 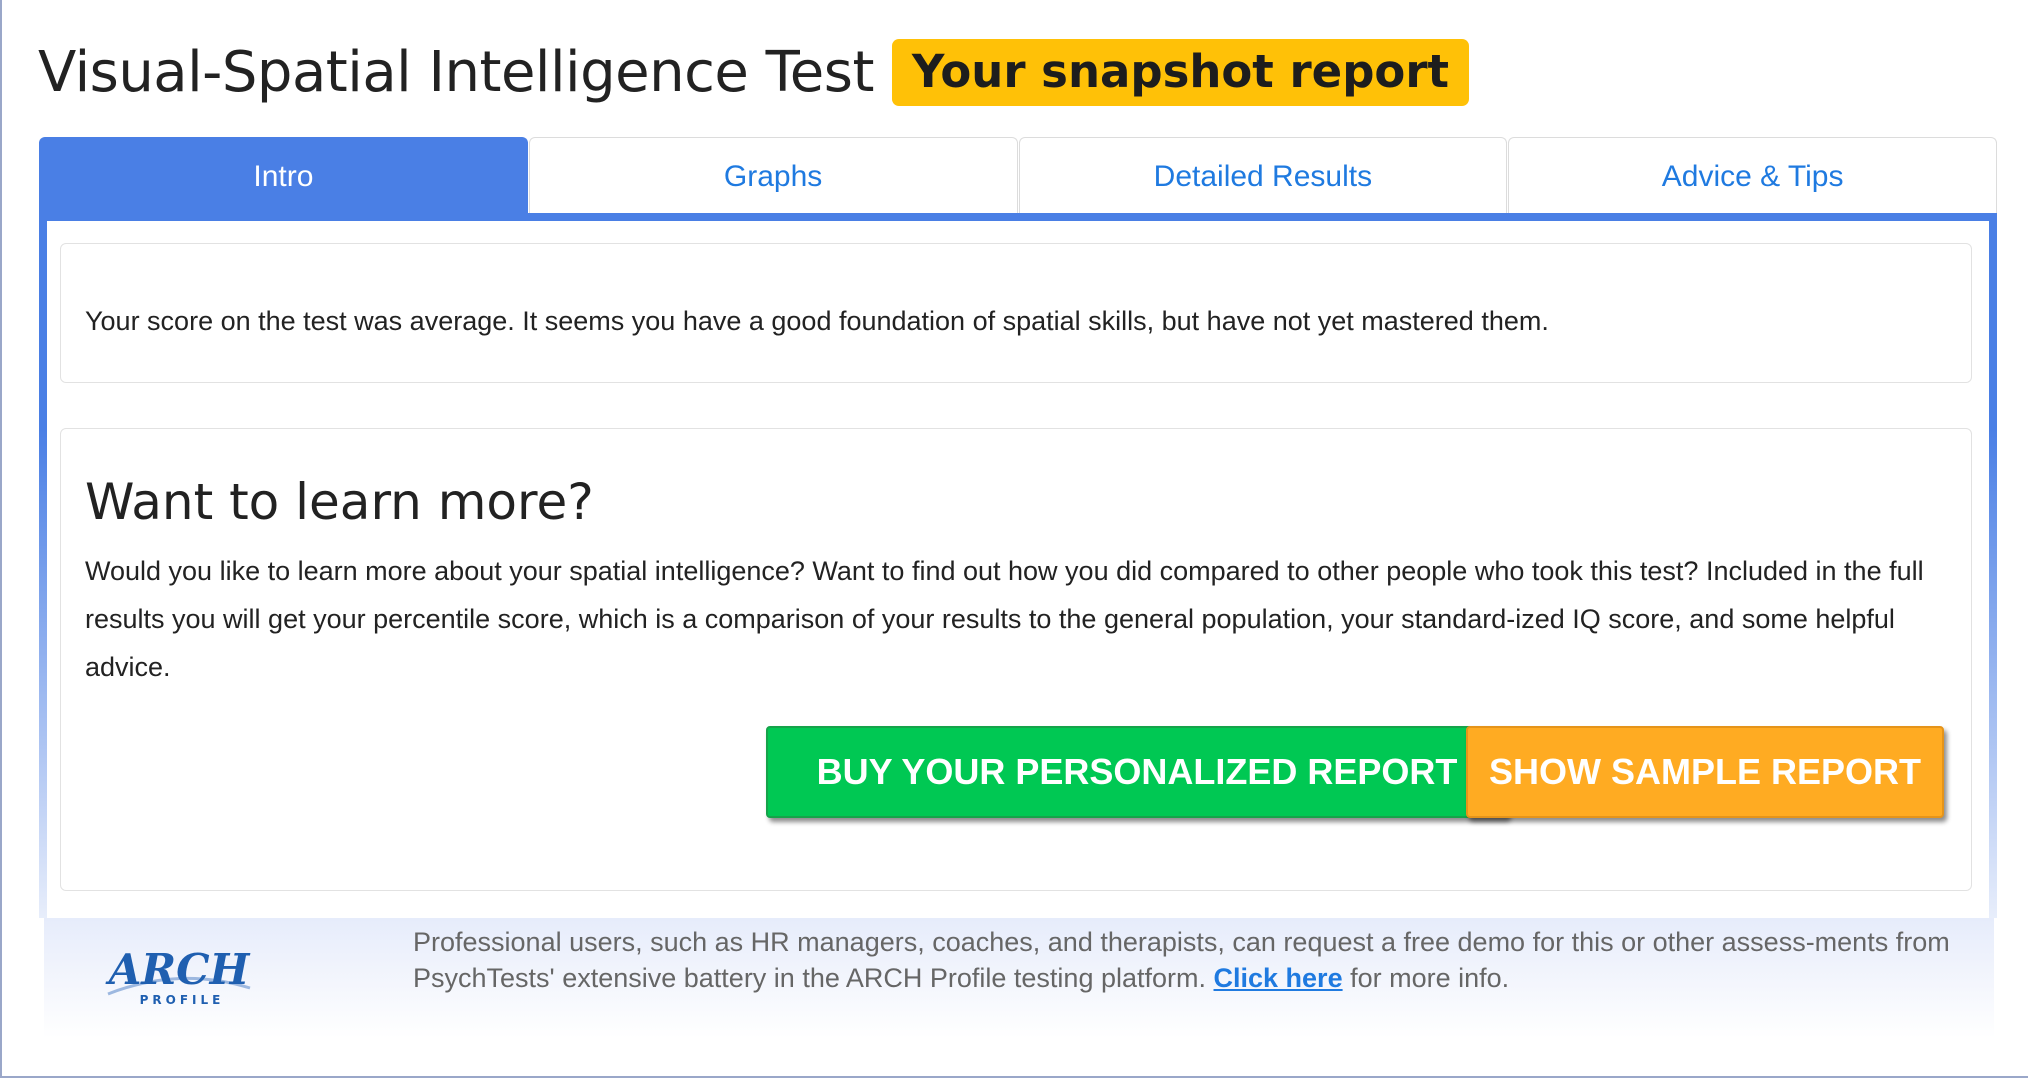 What do you see at coordinates (1705, 772) in the screenshot?
I see `show-sample-report-button: SHOW SAMPLE REPORT` at bounding box center [1705, 772].